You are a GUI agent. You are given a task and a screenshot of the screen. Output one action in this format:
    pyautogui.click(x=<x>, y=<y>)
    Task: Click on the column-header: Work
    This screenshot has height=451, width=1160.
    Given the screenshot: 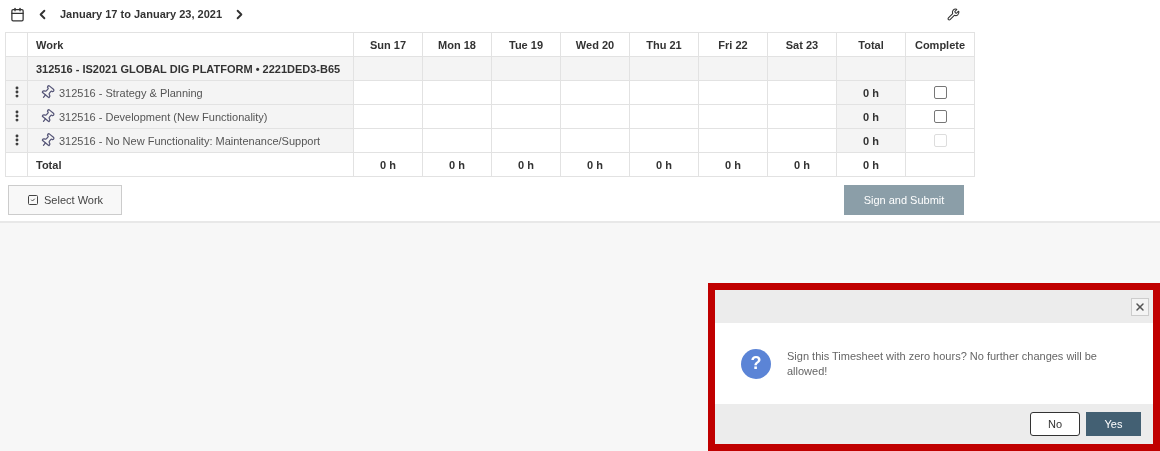 What is the action you would take?
    pyautogui.click(x=190, y=44)
    